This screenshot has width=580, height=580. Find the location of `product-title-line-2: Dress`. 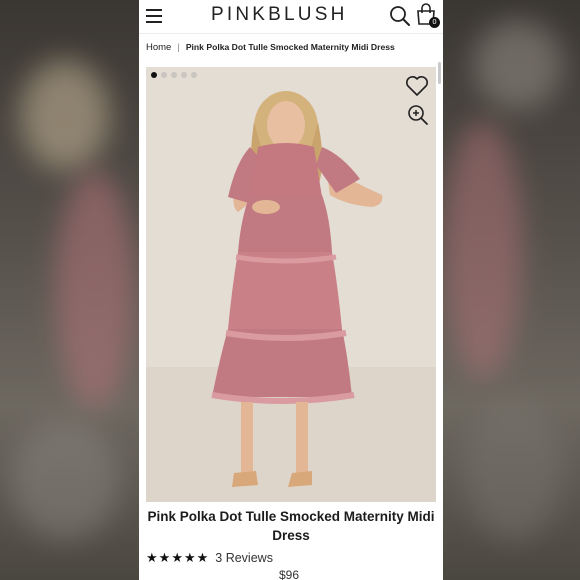

product-title-line-2: Dress is located at coordinates (291, 535).